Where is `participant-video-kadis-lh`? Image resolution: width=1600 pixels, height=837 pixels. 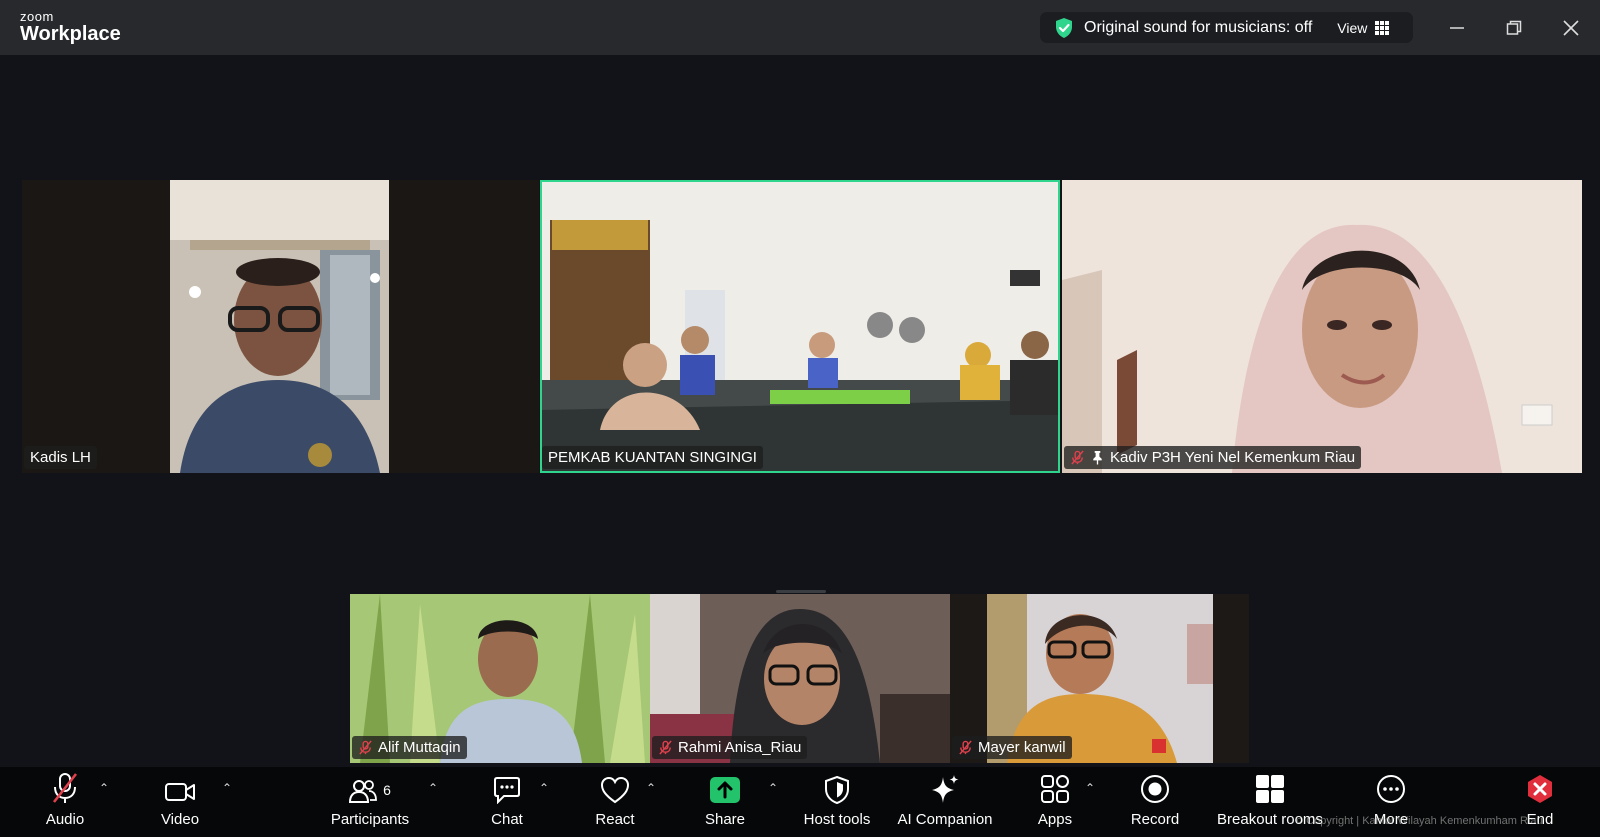
participant-video-kadis-lh is located at coordinates (279, 326).